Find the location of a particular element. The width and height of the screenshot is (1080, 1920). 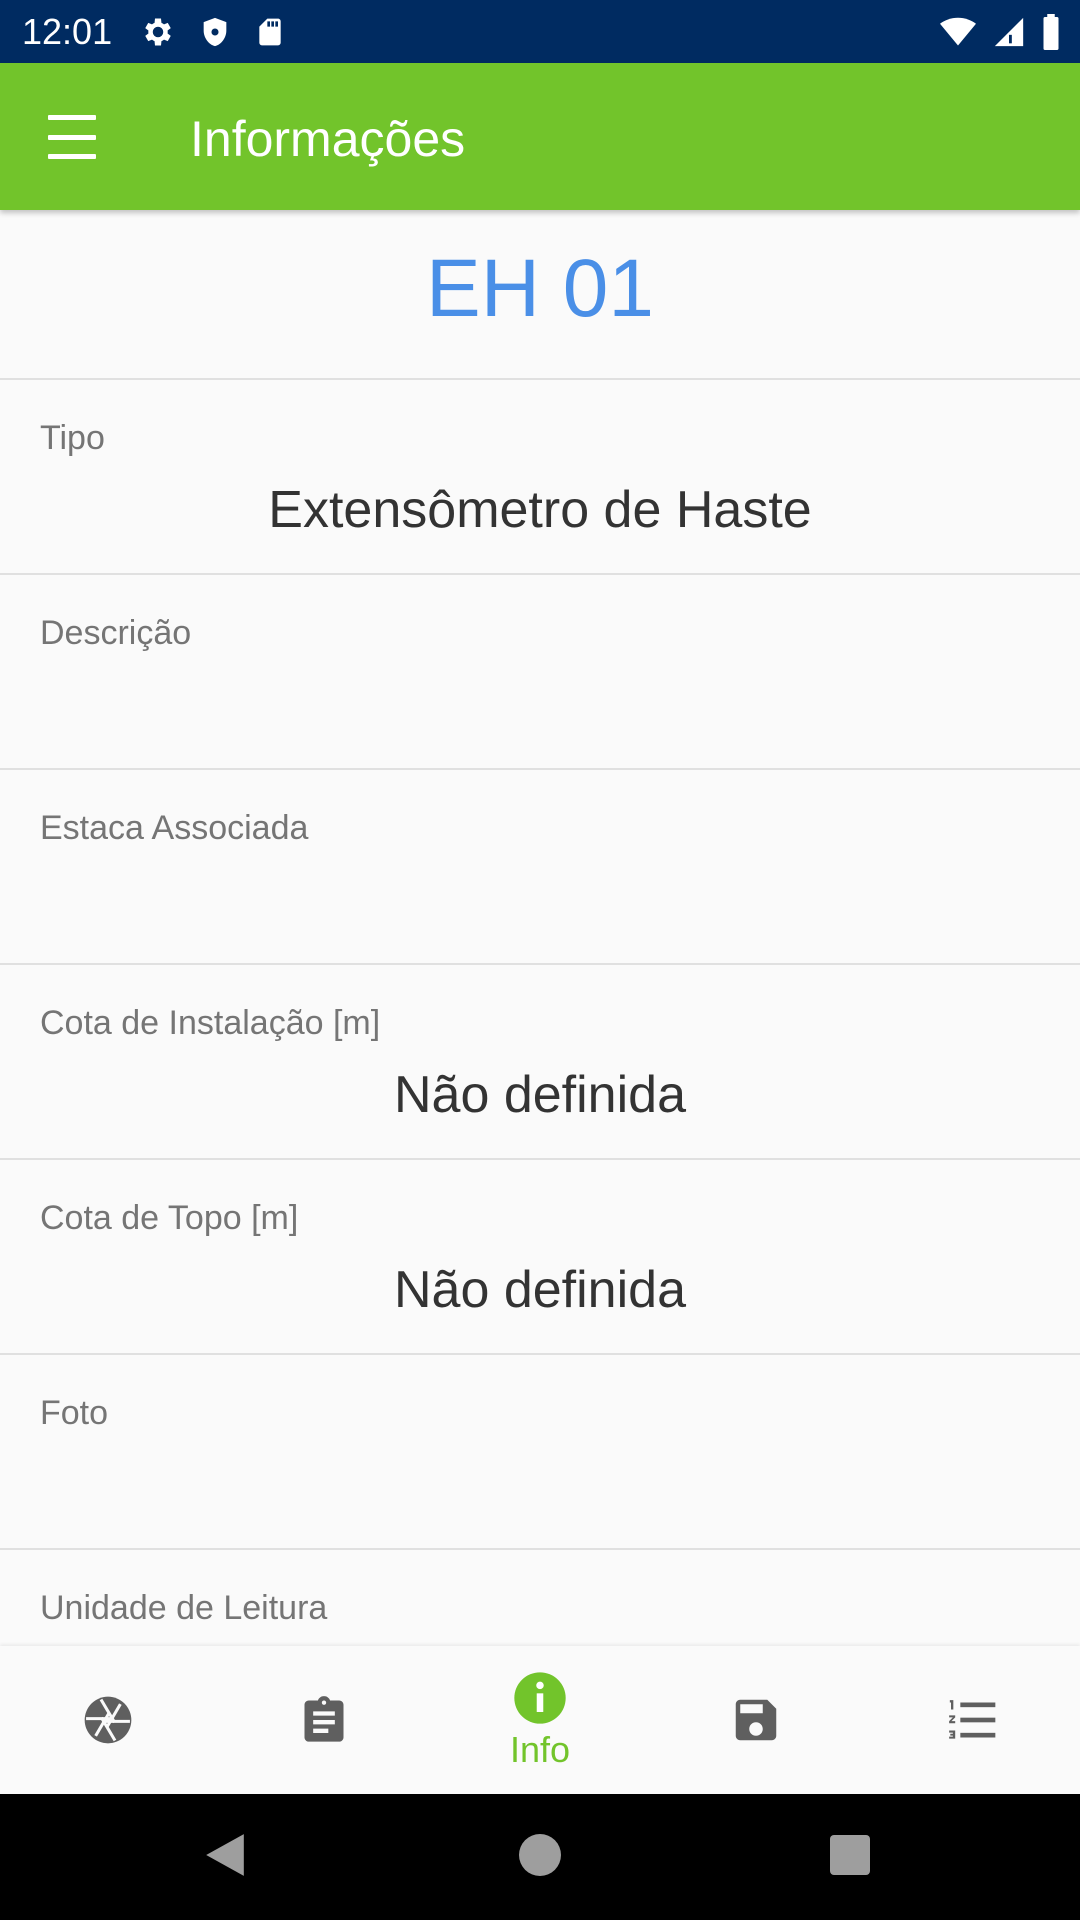

back-button is located at coordinates (225, 1857).